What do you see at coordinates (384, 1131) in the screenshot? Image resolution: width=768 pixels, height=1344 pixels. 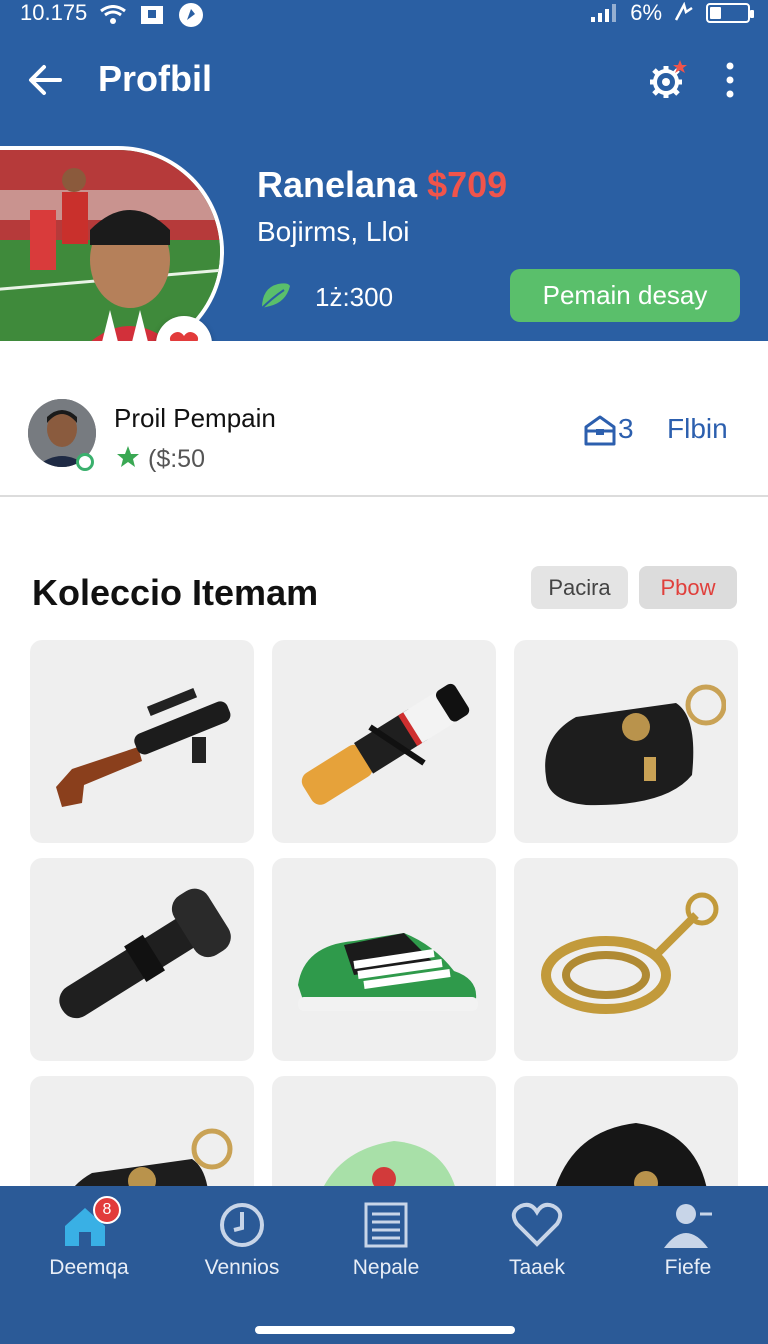 I see `collection-item-green-cap` at bounding box center [384, 1131].